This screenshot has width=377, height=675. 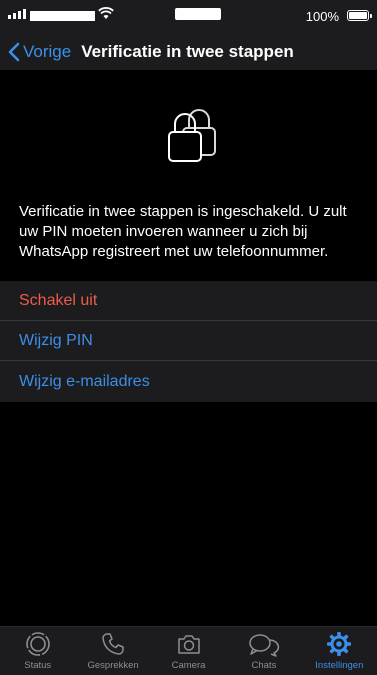 I want to click on wifi-icon, so click(x=106, y=13).